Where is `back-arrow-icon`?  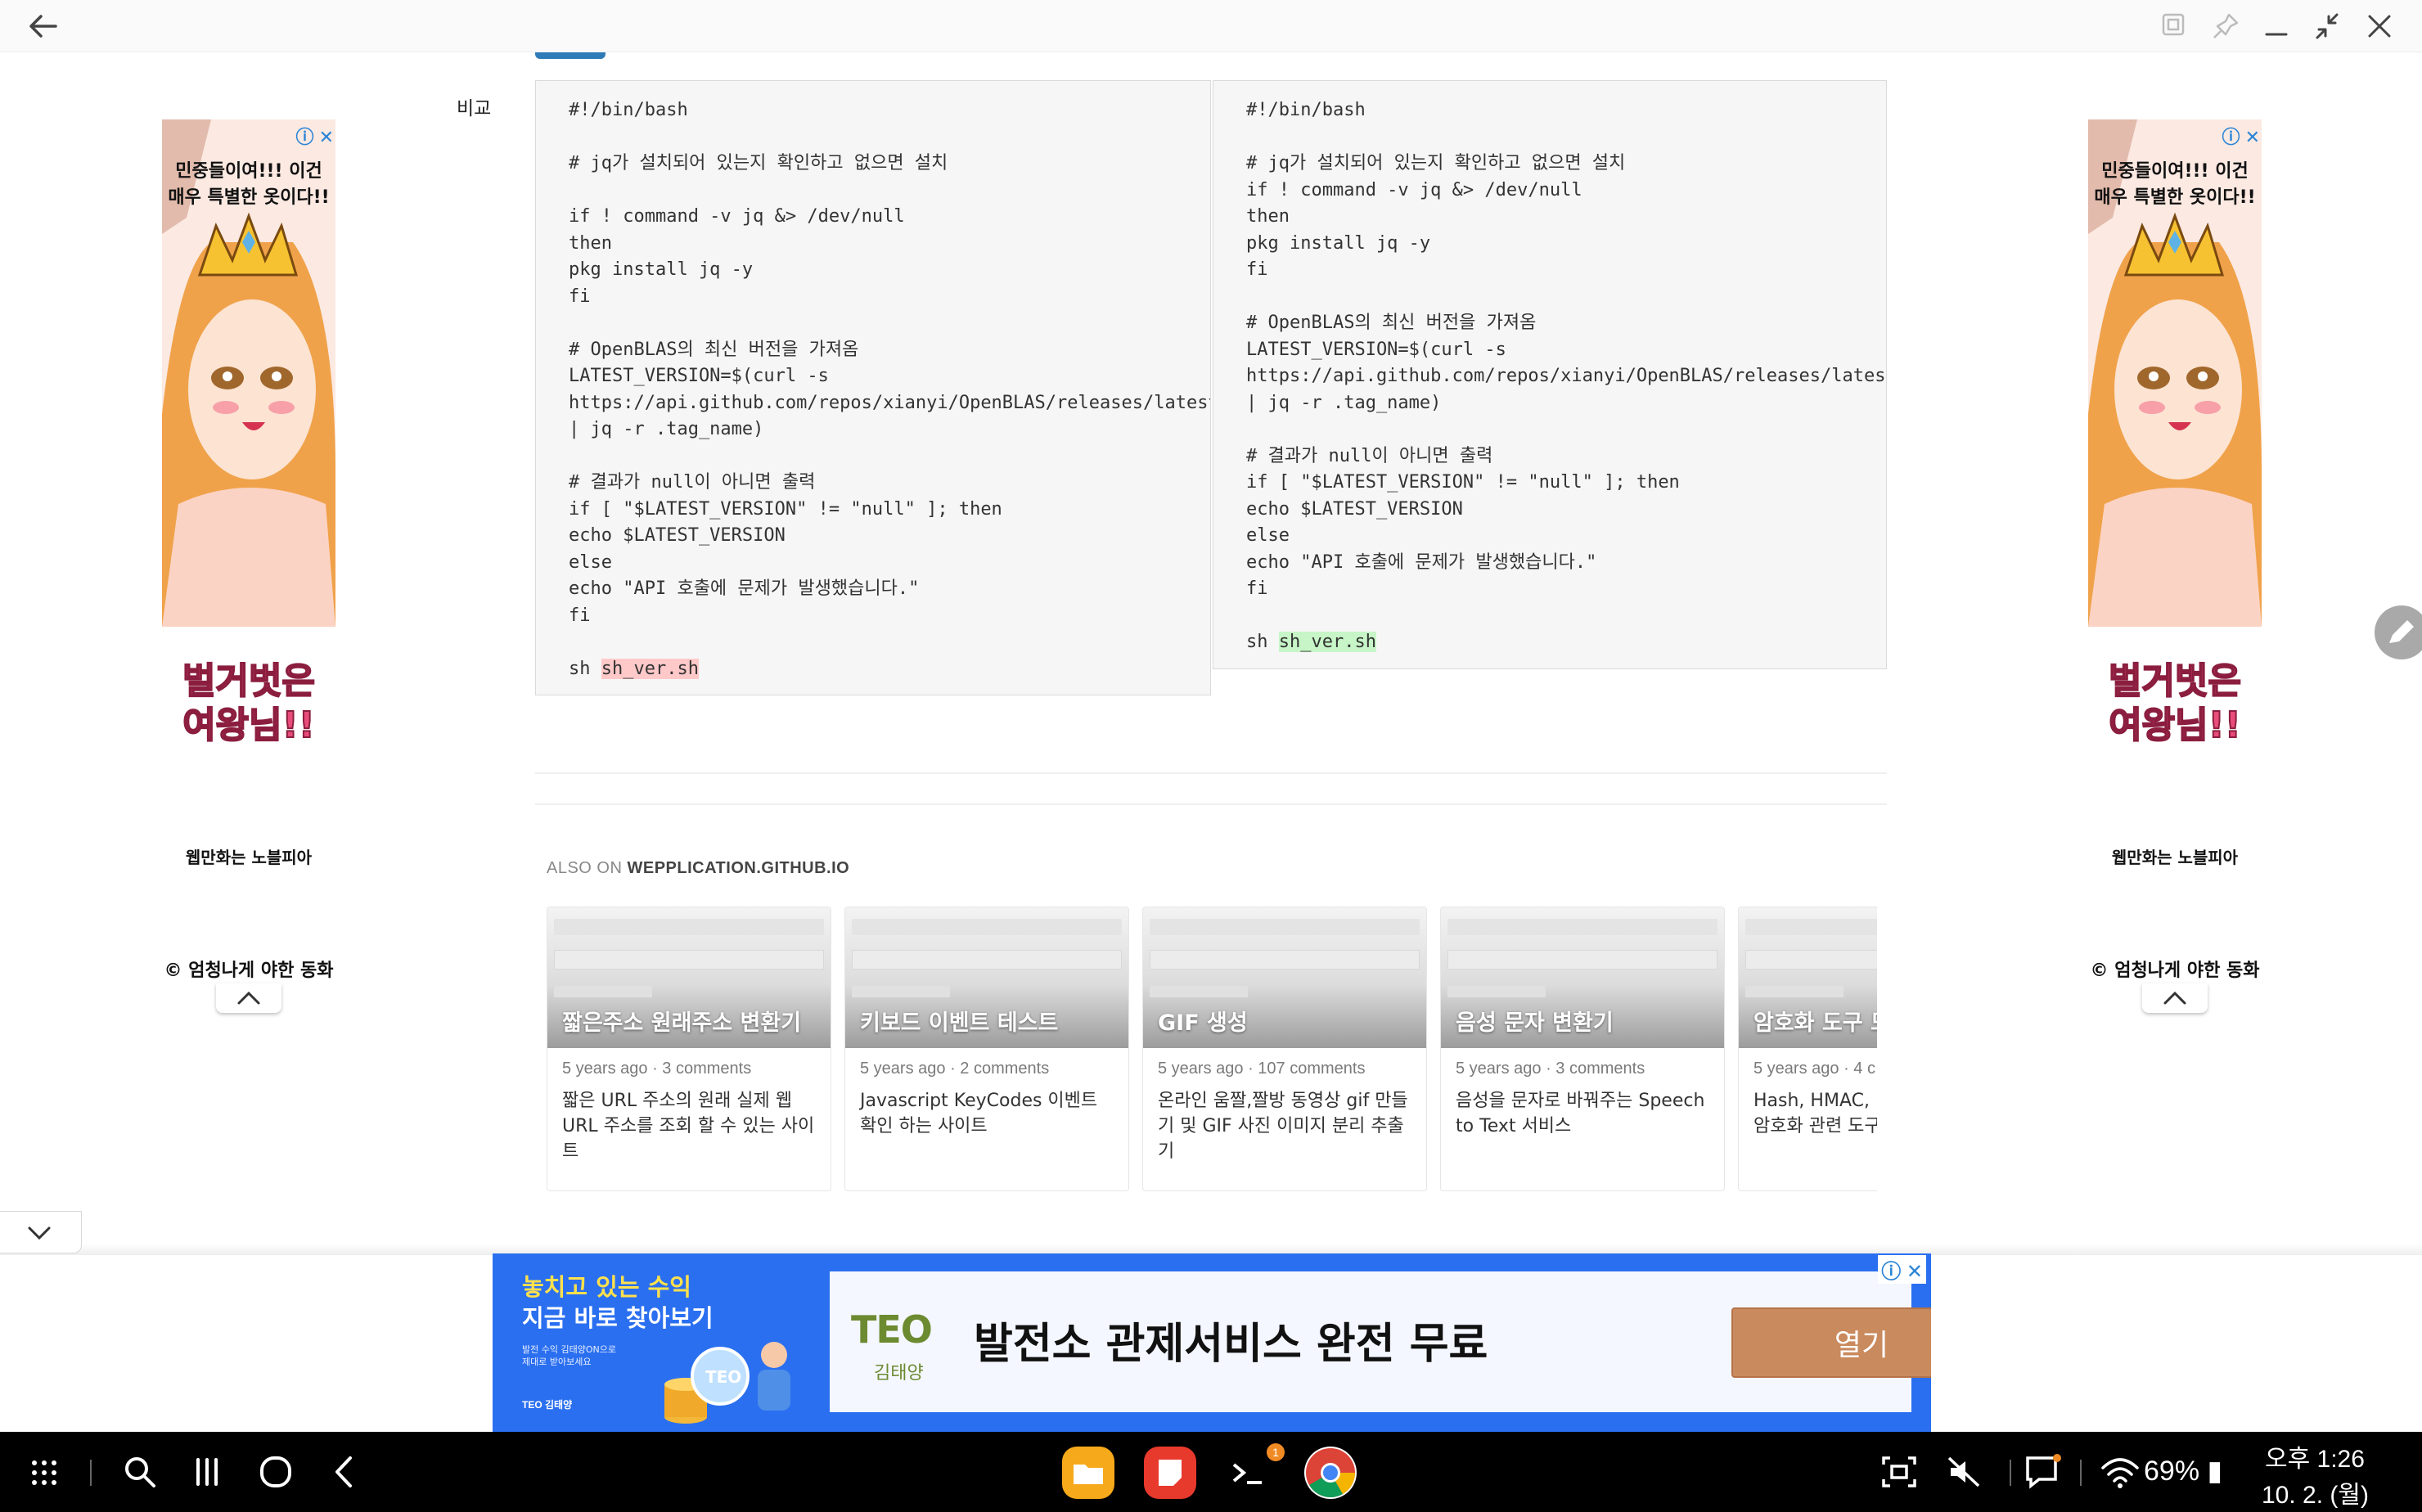
back-arrow-icon is located at coordinates (42, 27).